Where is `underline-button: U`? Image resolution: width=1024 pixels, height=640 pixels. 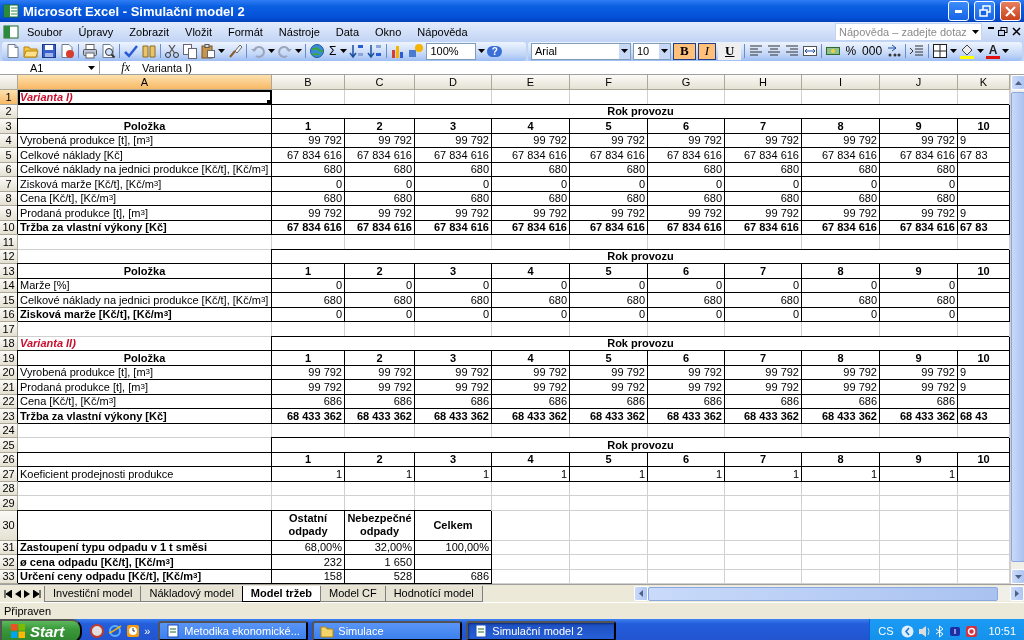
underline-button: U is located at coordinates (730, 51).